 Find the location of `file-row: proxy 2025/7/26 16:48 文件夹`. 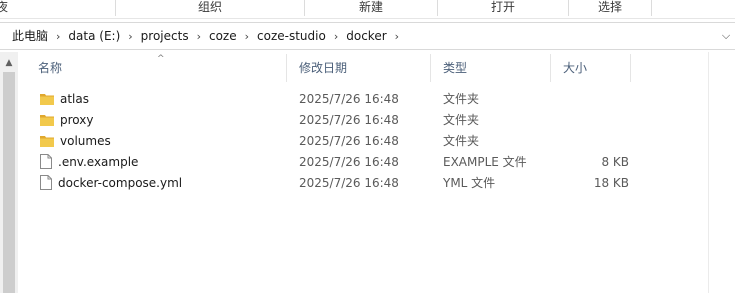

file-row: proxy 2025/7/26 16:48 文件夹 is located at coordinates (366, 120).